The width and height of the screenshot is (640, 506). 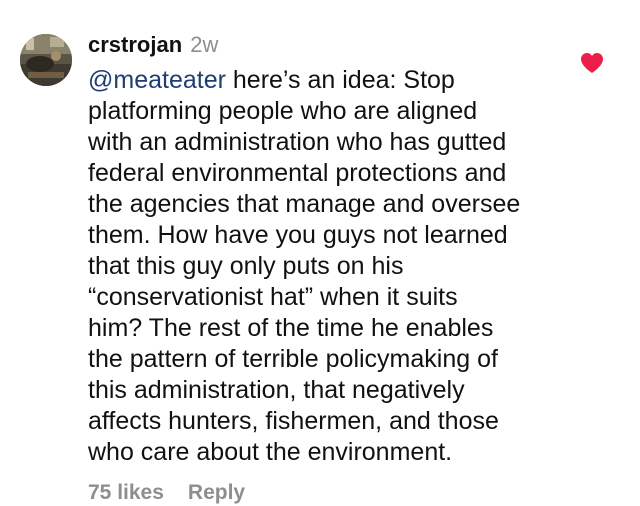 What do you see at coordinates (276, 390) in the screenshot?
I see `comment-line: this administration, that negatively` at bounding box center [276, 390].